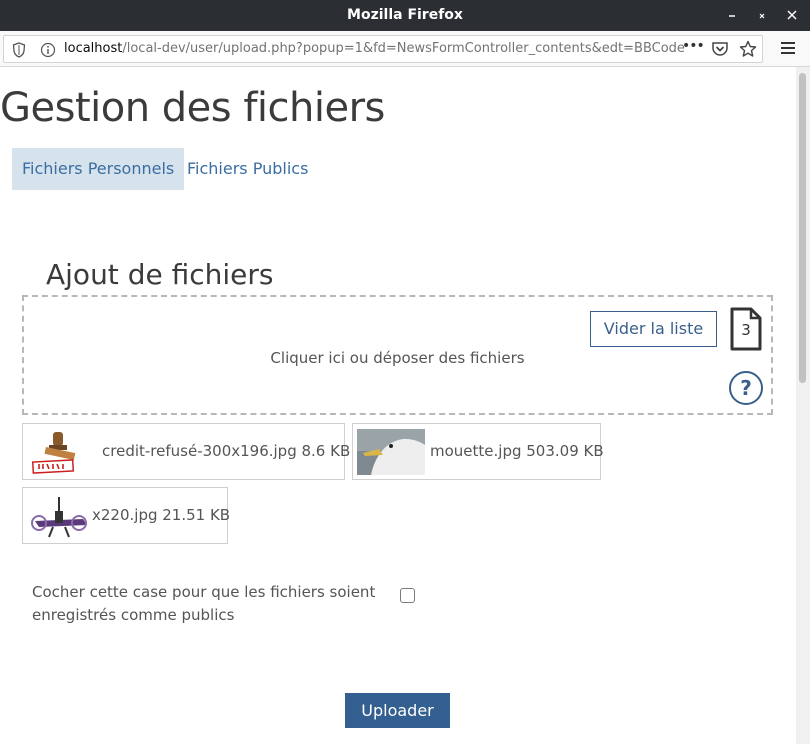  Describe the element at coordinates (748, 49) in the screenshot. I see `bookmark-star-icon` at that location.